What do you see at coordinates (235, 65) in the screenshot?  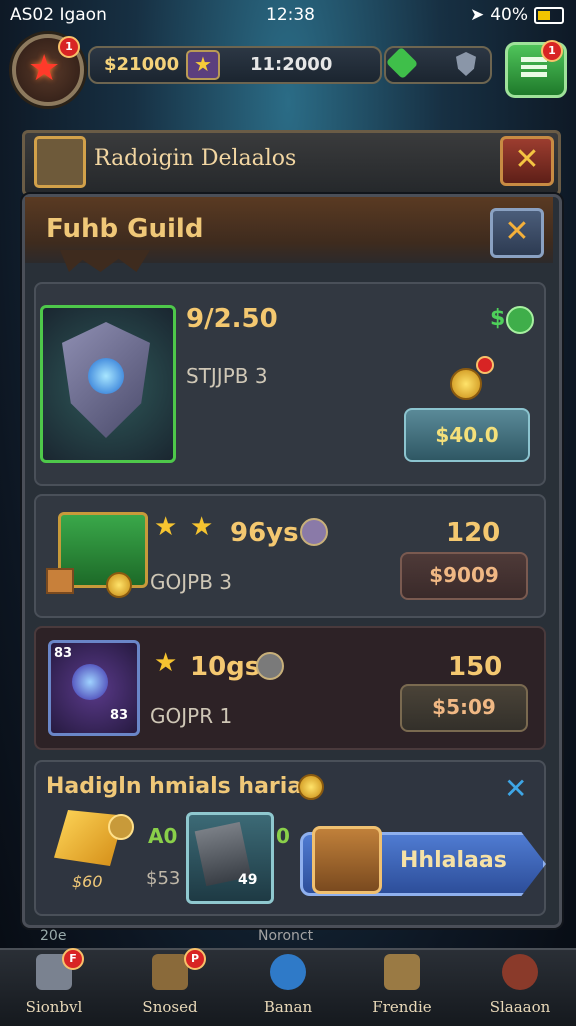 I see `resource-bar: $21000 ★ 11:2000` at bounding box center [235, 65].